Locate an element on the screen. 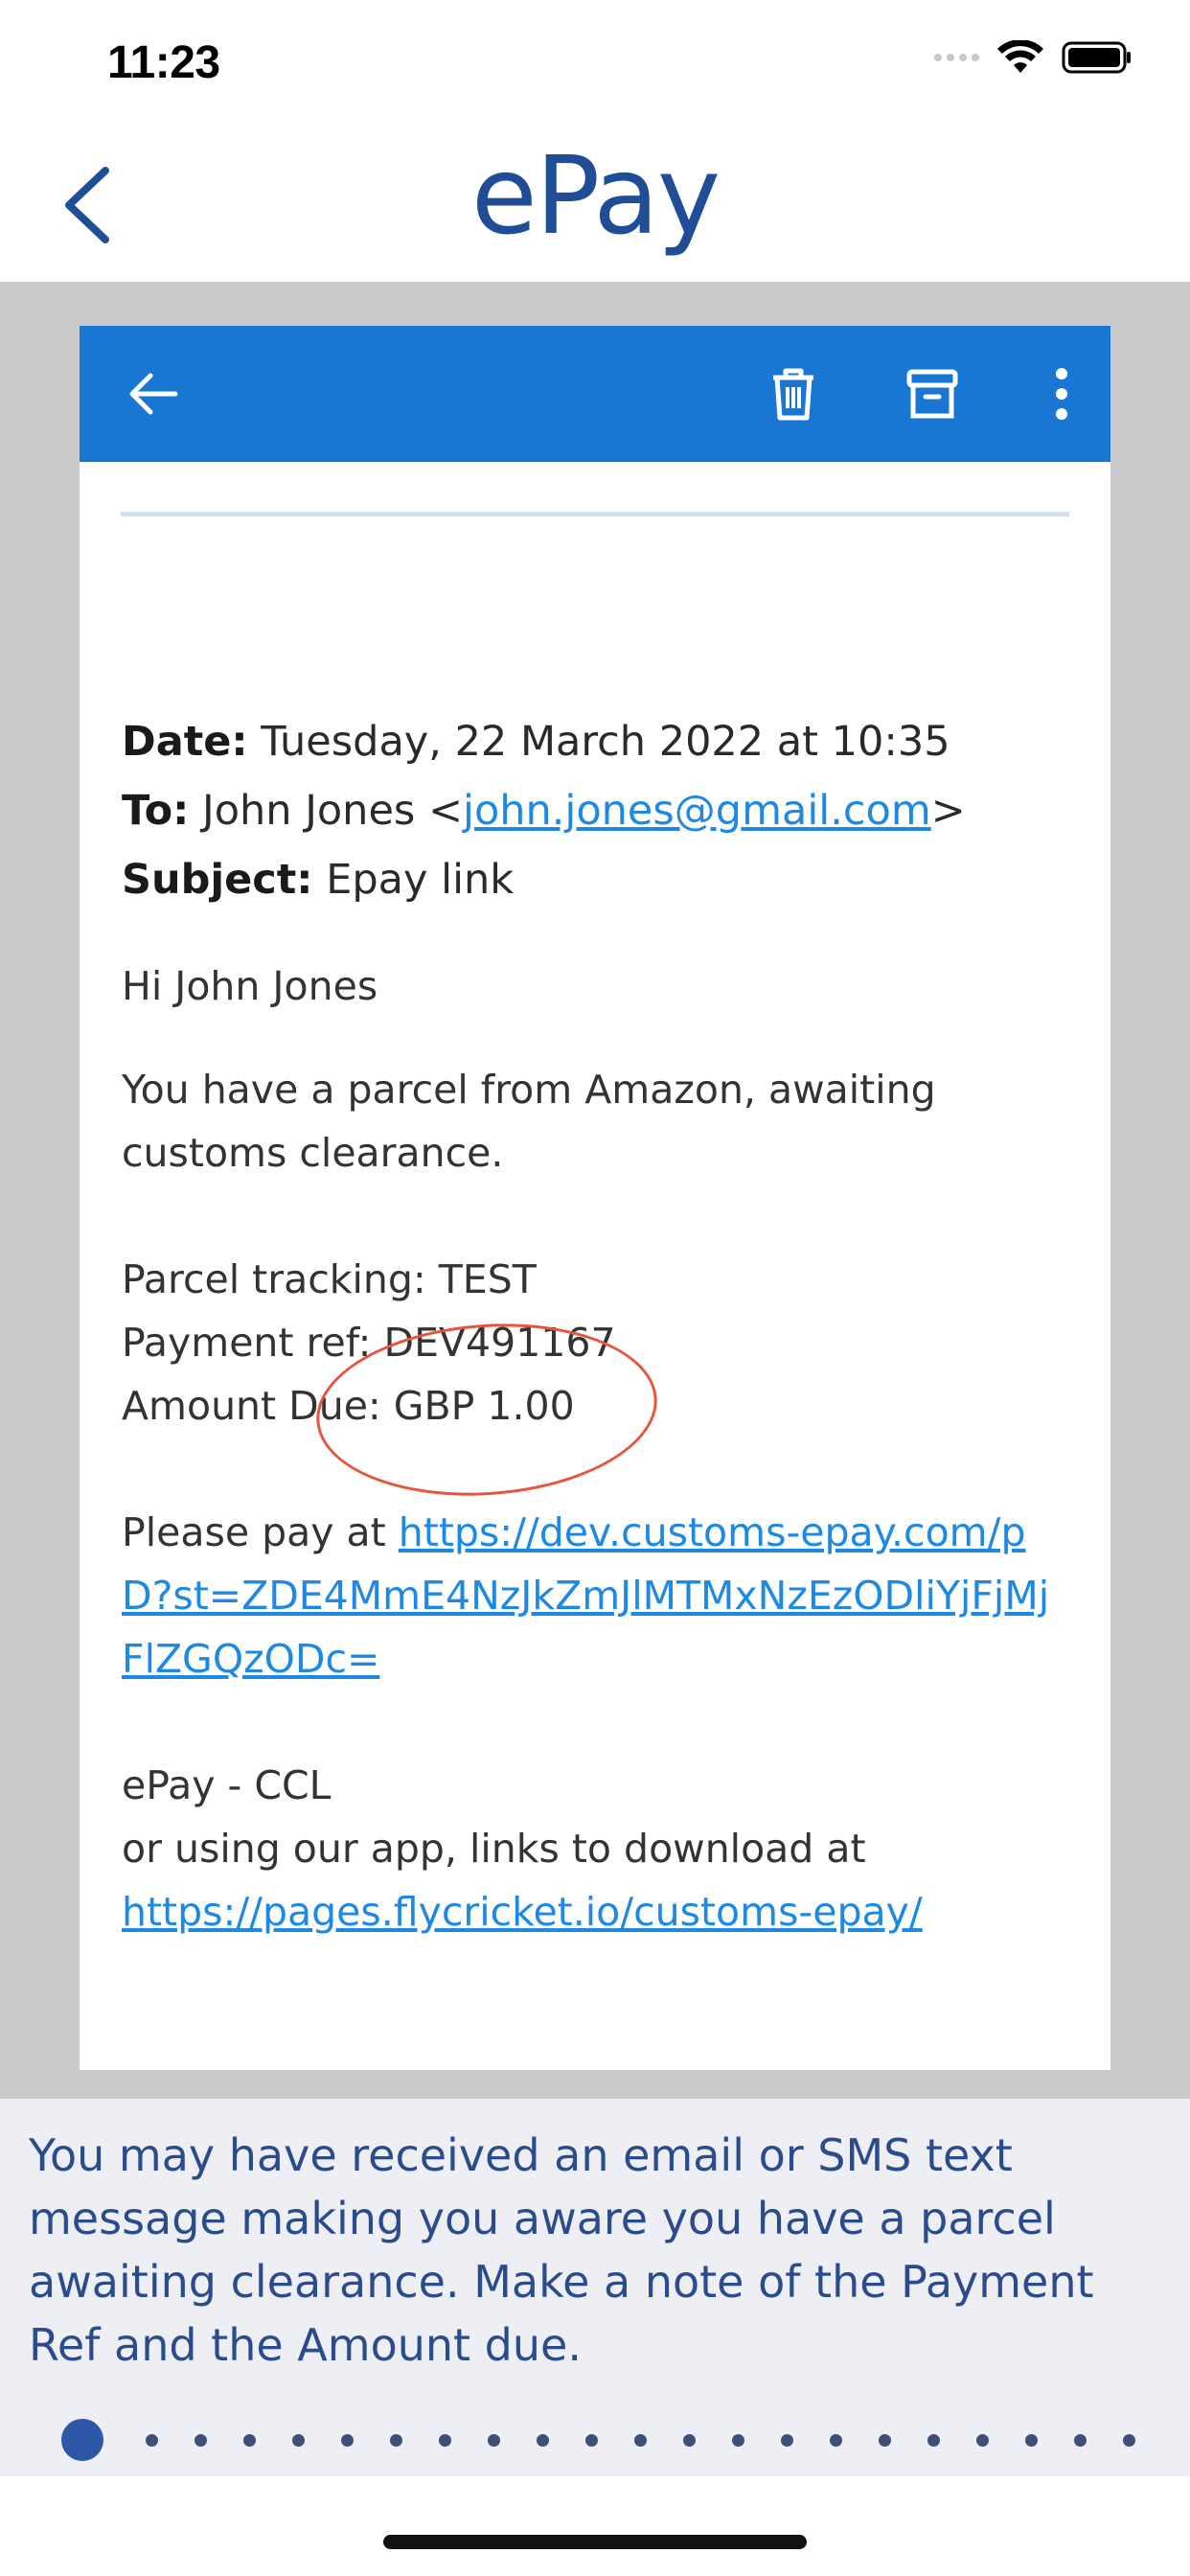 The width and height of the screenshot is (1190, 2576). date-label: Date: is located at coordinates (185, 742).